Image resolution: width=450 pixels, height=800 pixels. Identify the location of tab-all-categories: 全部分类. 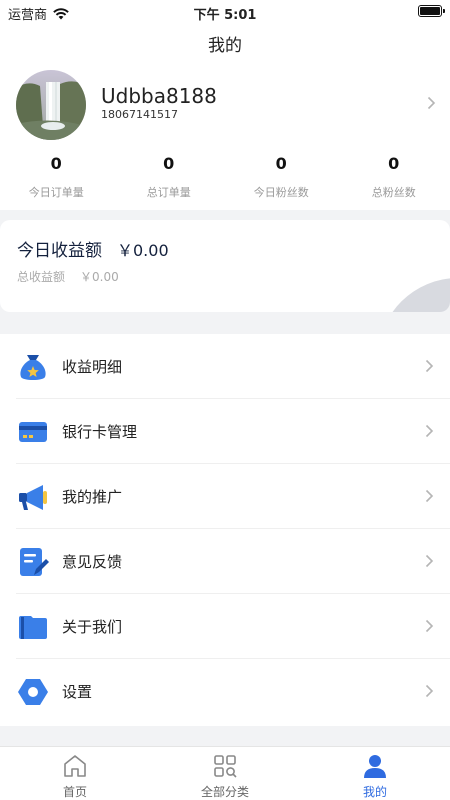
(225, 773).